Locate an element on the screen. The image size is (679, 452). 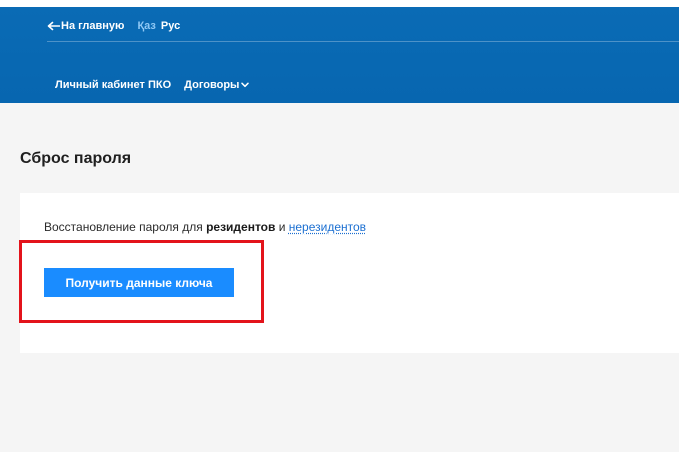
main-nav: Личный кабинет ПКО Договоры is located at coordinates (152, 85).